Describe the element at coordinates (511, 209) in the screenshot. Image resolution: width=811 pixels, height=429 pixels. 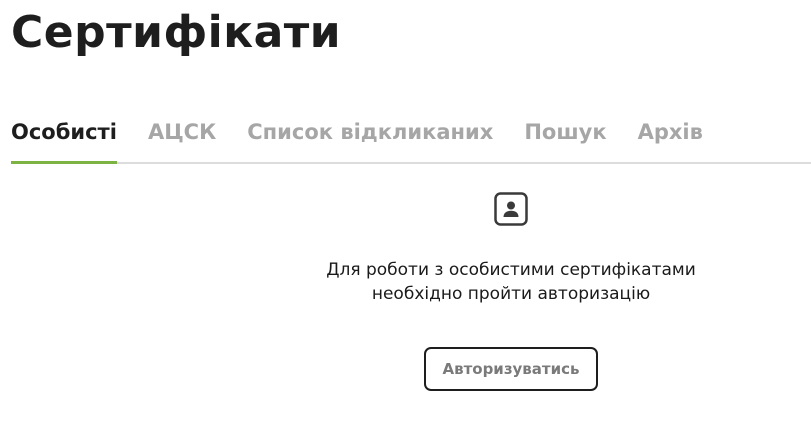
I see `user-icon` at that location.